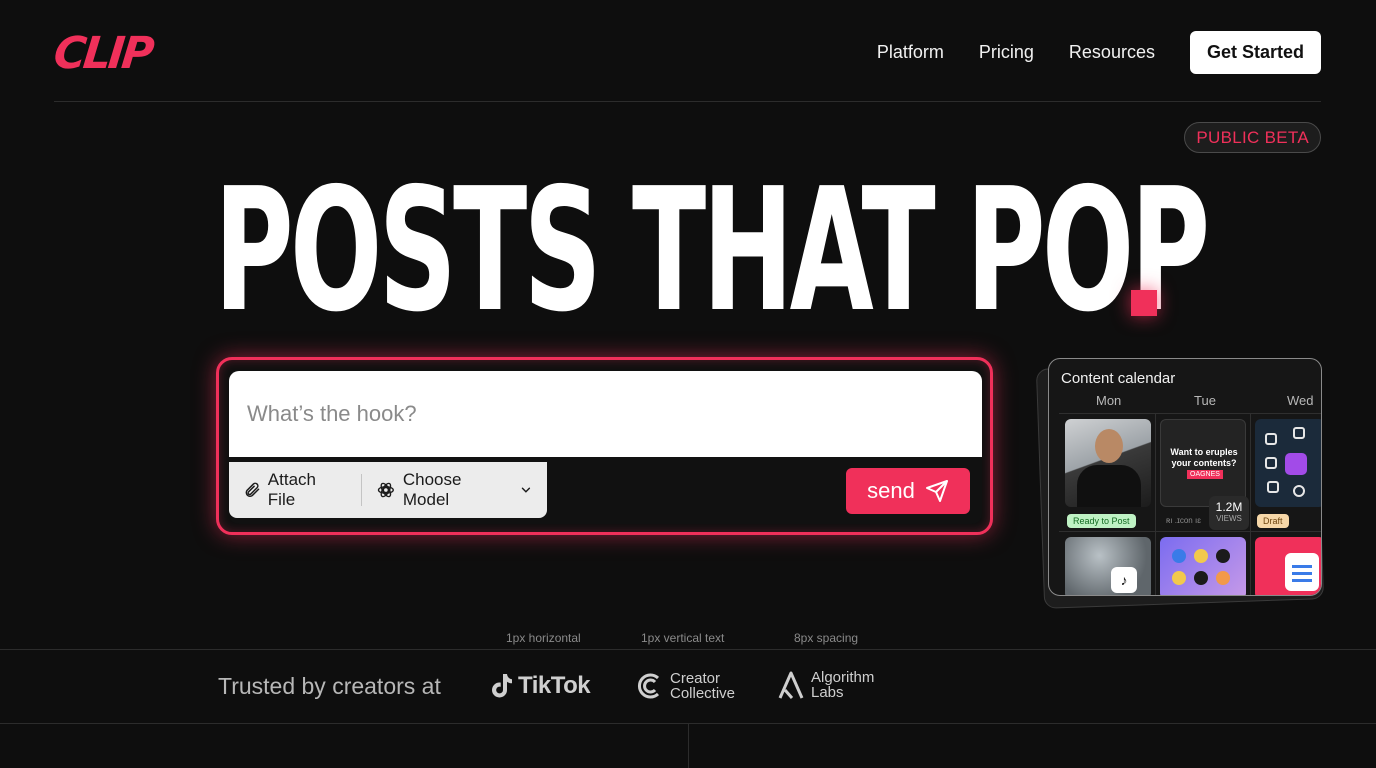  I want to click on post-thumbnail-apps, so click(1288, 463).